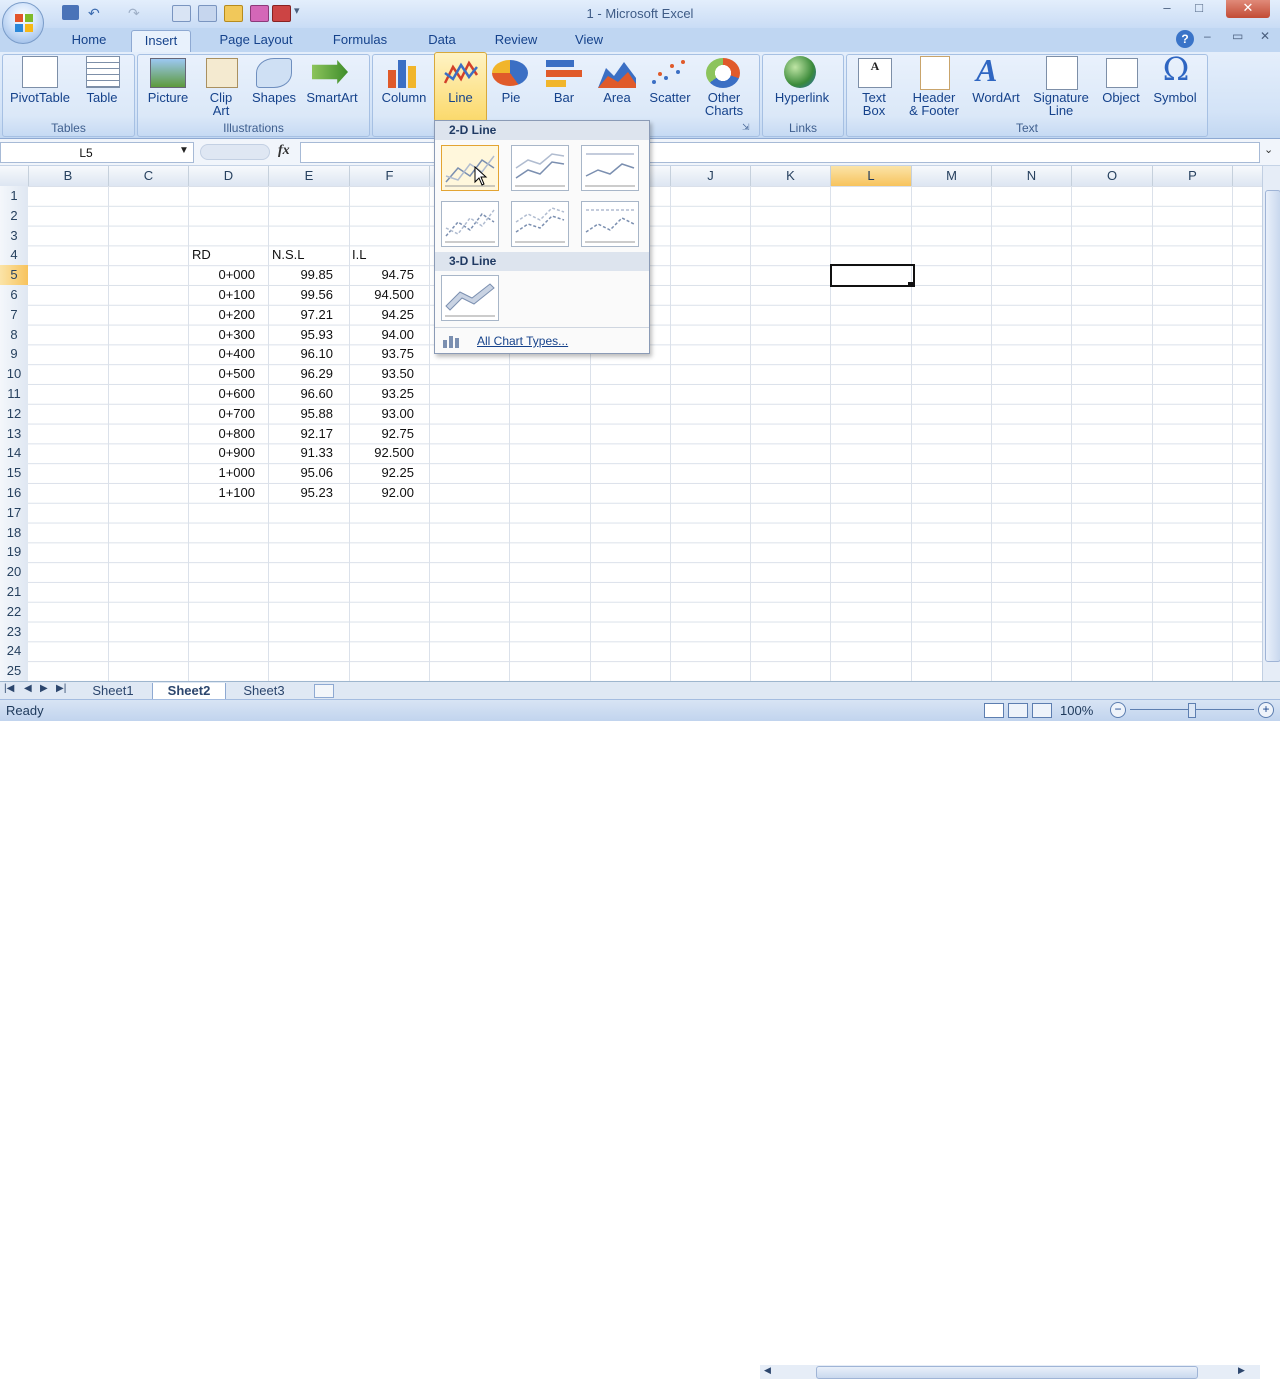 Image resolution: width=1280 pixels, height=1379 pixels. I want to click on row-header: 21, so click(14, 592).